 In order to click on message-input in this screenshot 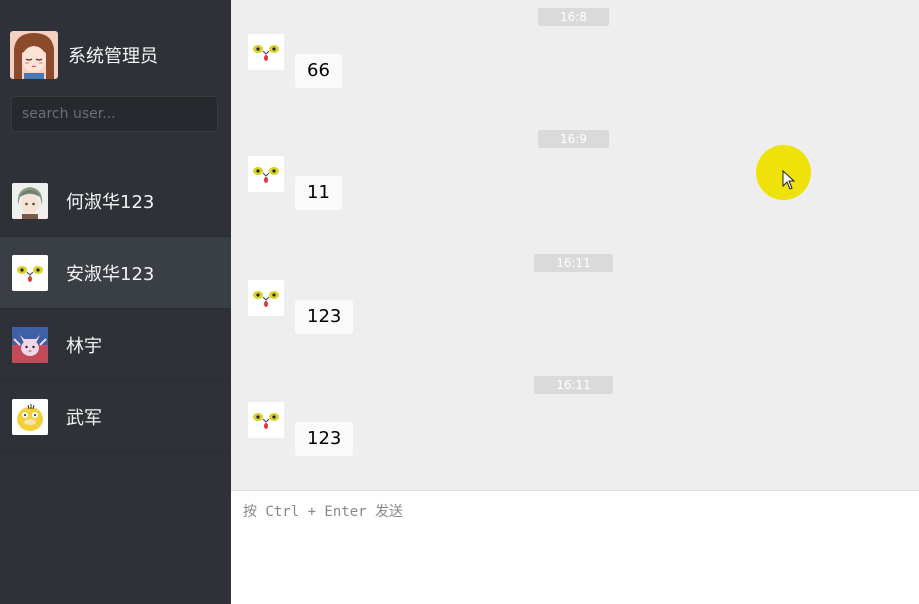, I will do `click(575, 547)`.